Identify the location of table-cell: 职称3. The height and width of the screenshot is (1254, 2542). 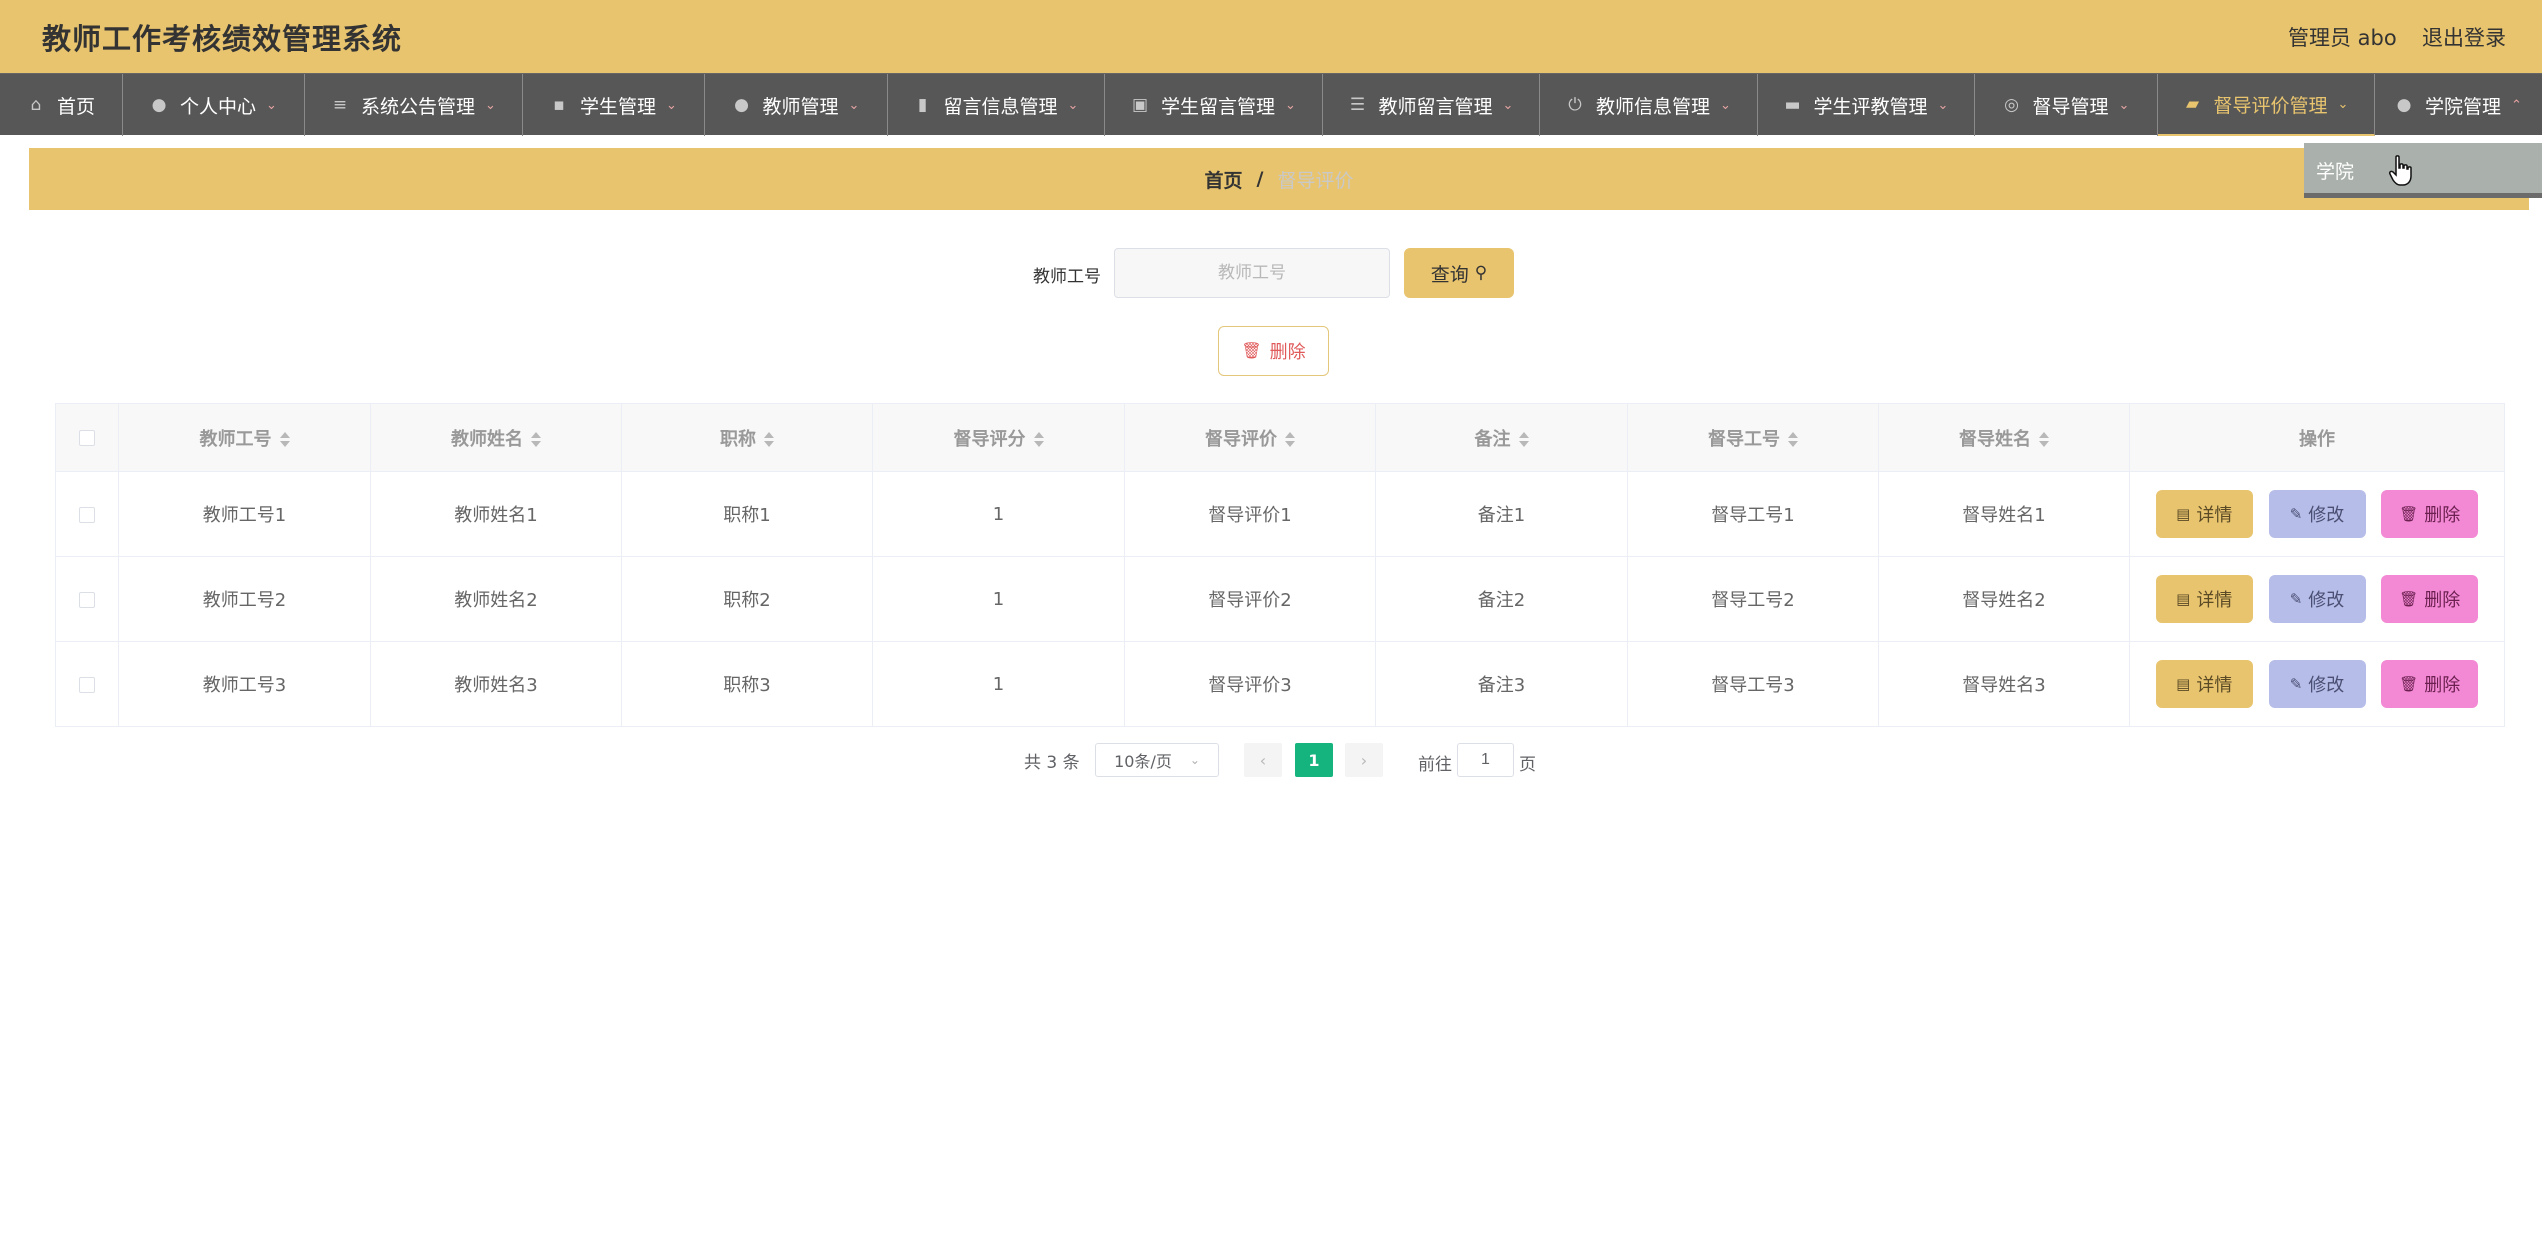
(747, 684).